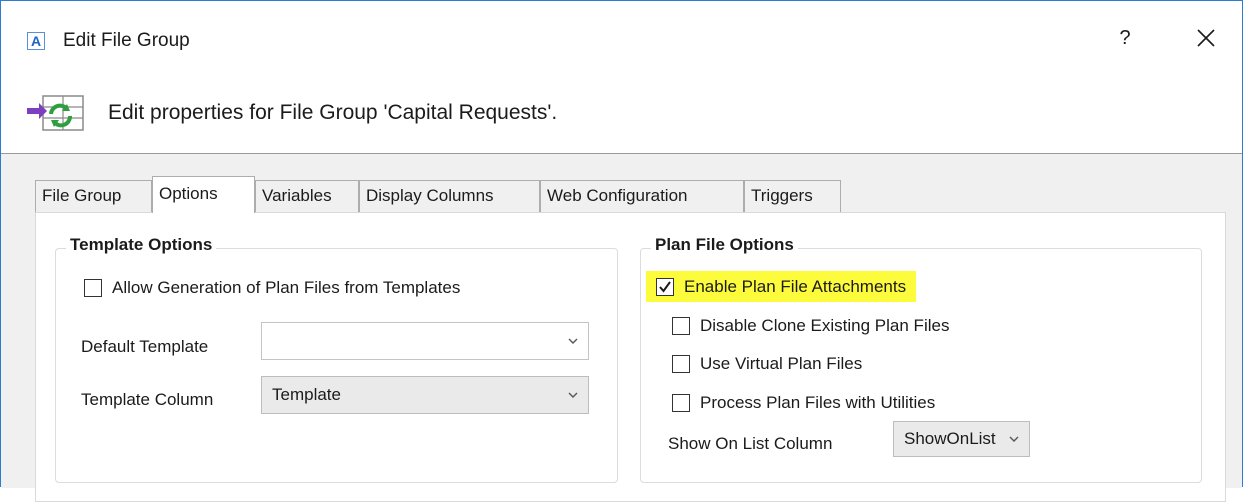 The width and height of the screenshot is (1244, 502). Describe the element at coordinates (36, 41) in the screenshot. I see `app-logo-icon: A` at that location.